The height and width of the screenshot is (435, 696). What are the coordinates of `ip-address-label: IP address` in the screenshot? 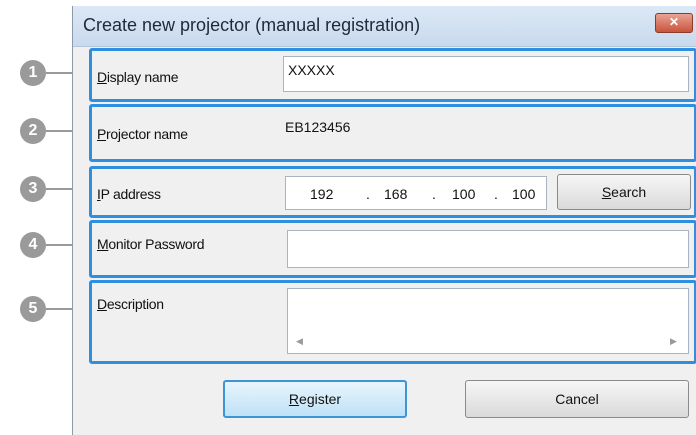 It's located at (129, 194).